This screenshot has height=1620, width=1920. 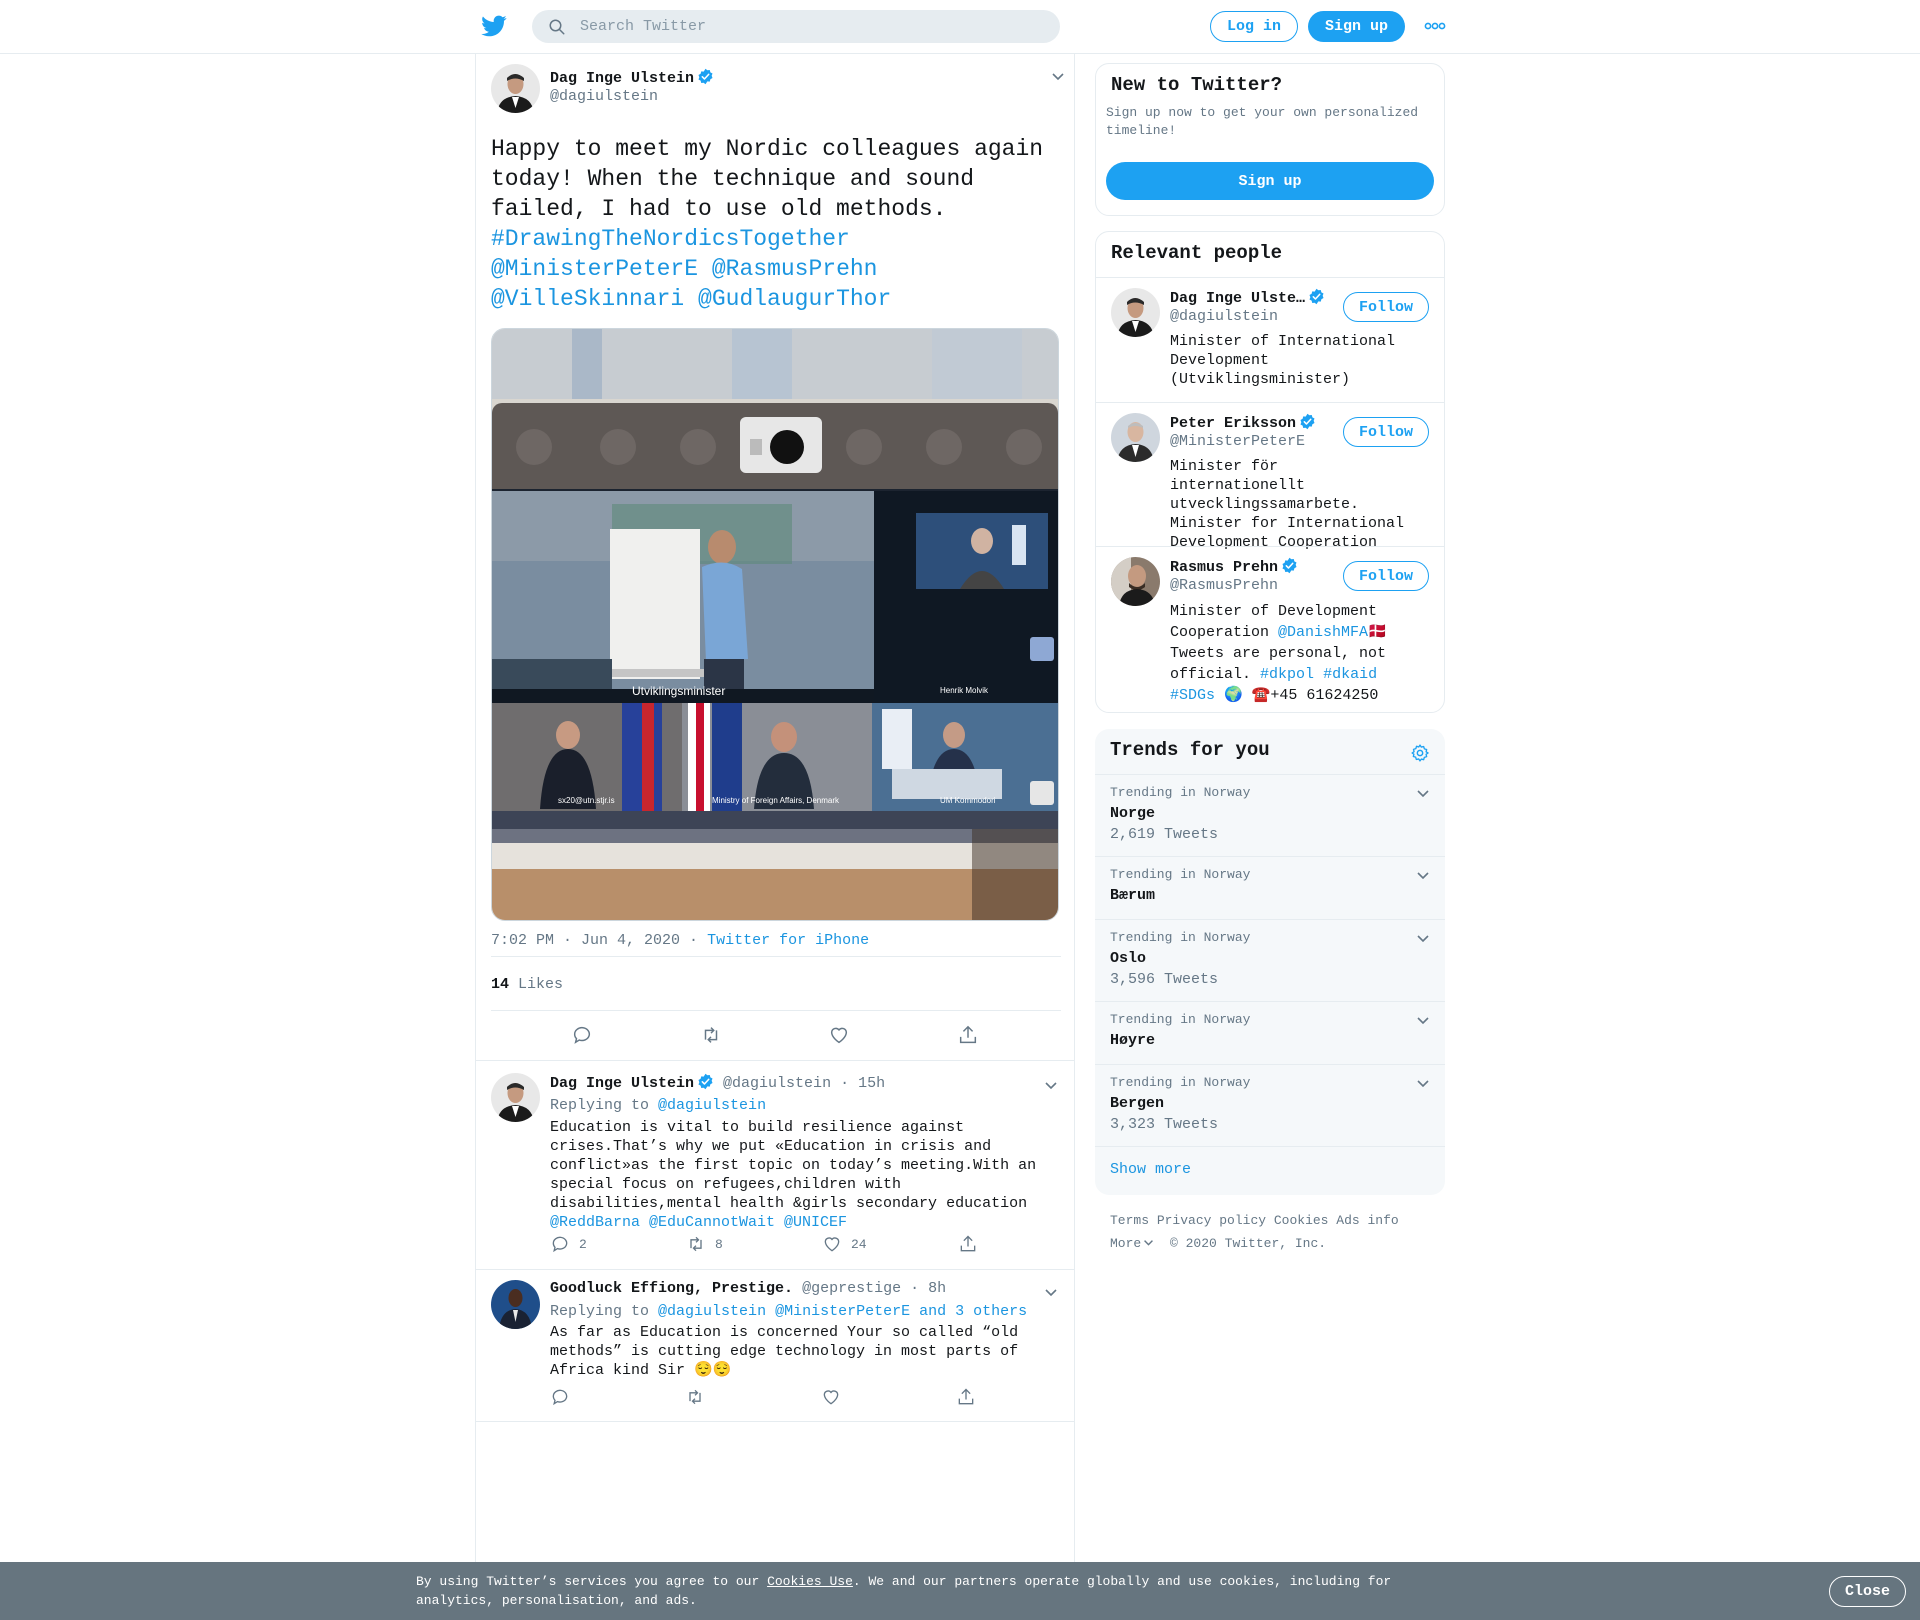 I want to click on person-handle: @MinisterPeterE, so click(x=1237, y=441).